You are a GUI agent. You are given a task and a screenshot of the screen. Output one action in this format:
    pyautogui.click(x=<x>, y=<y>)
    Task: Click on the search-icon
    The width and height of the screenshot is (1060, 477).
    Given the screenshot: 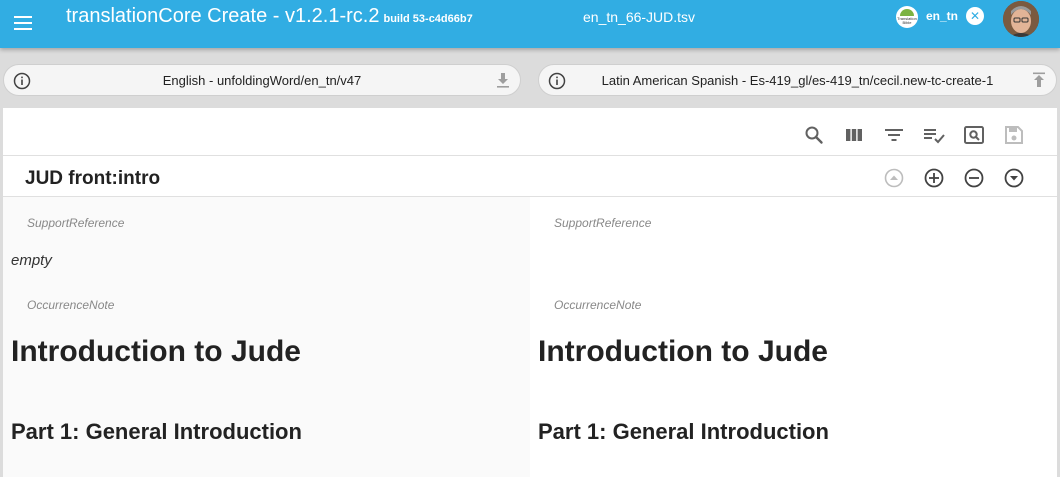 What is the action you would take?
    pyautogui.click(x=814, y=135)
    